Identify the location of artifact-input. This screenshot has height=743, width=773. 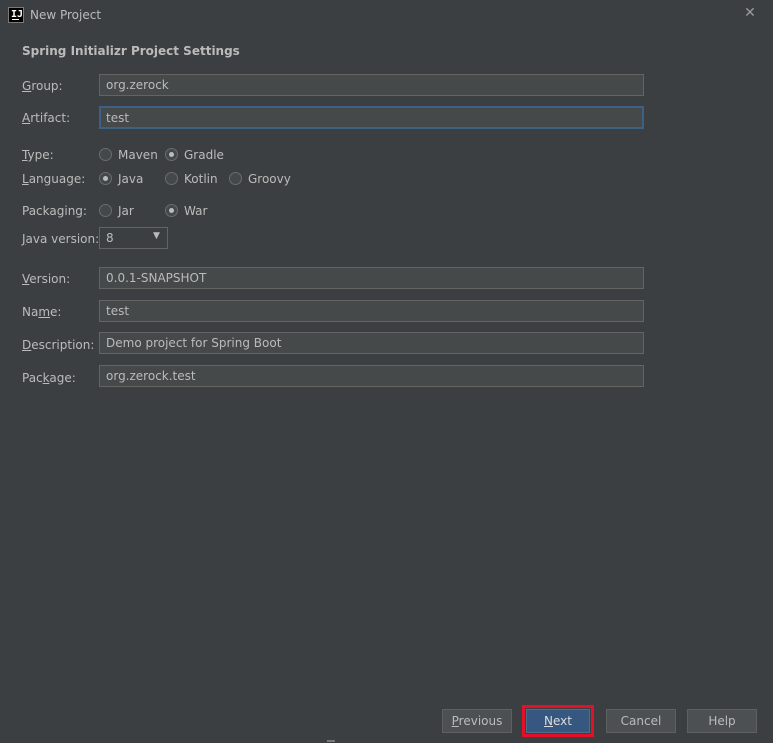
(371, 117).